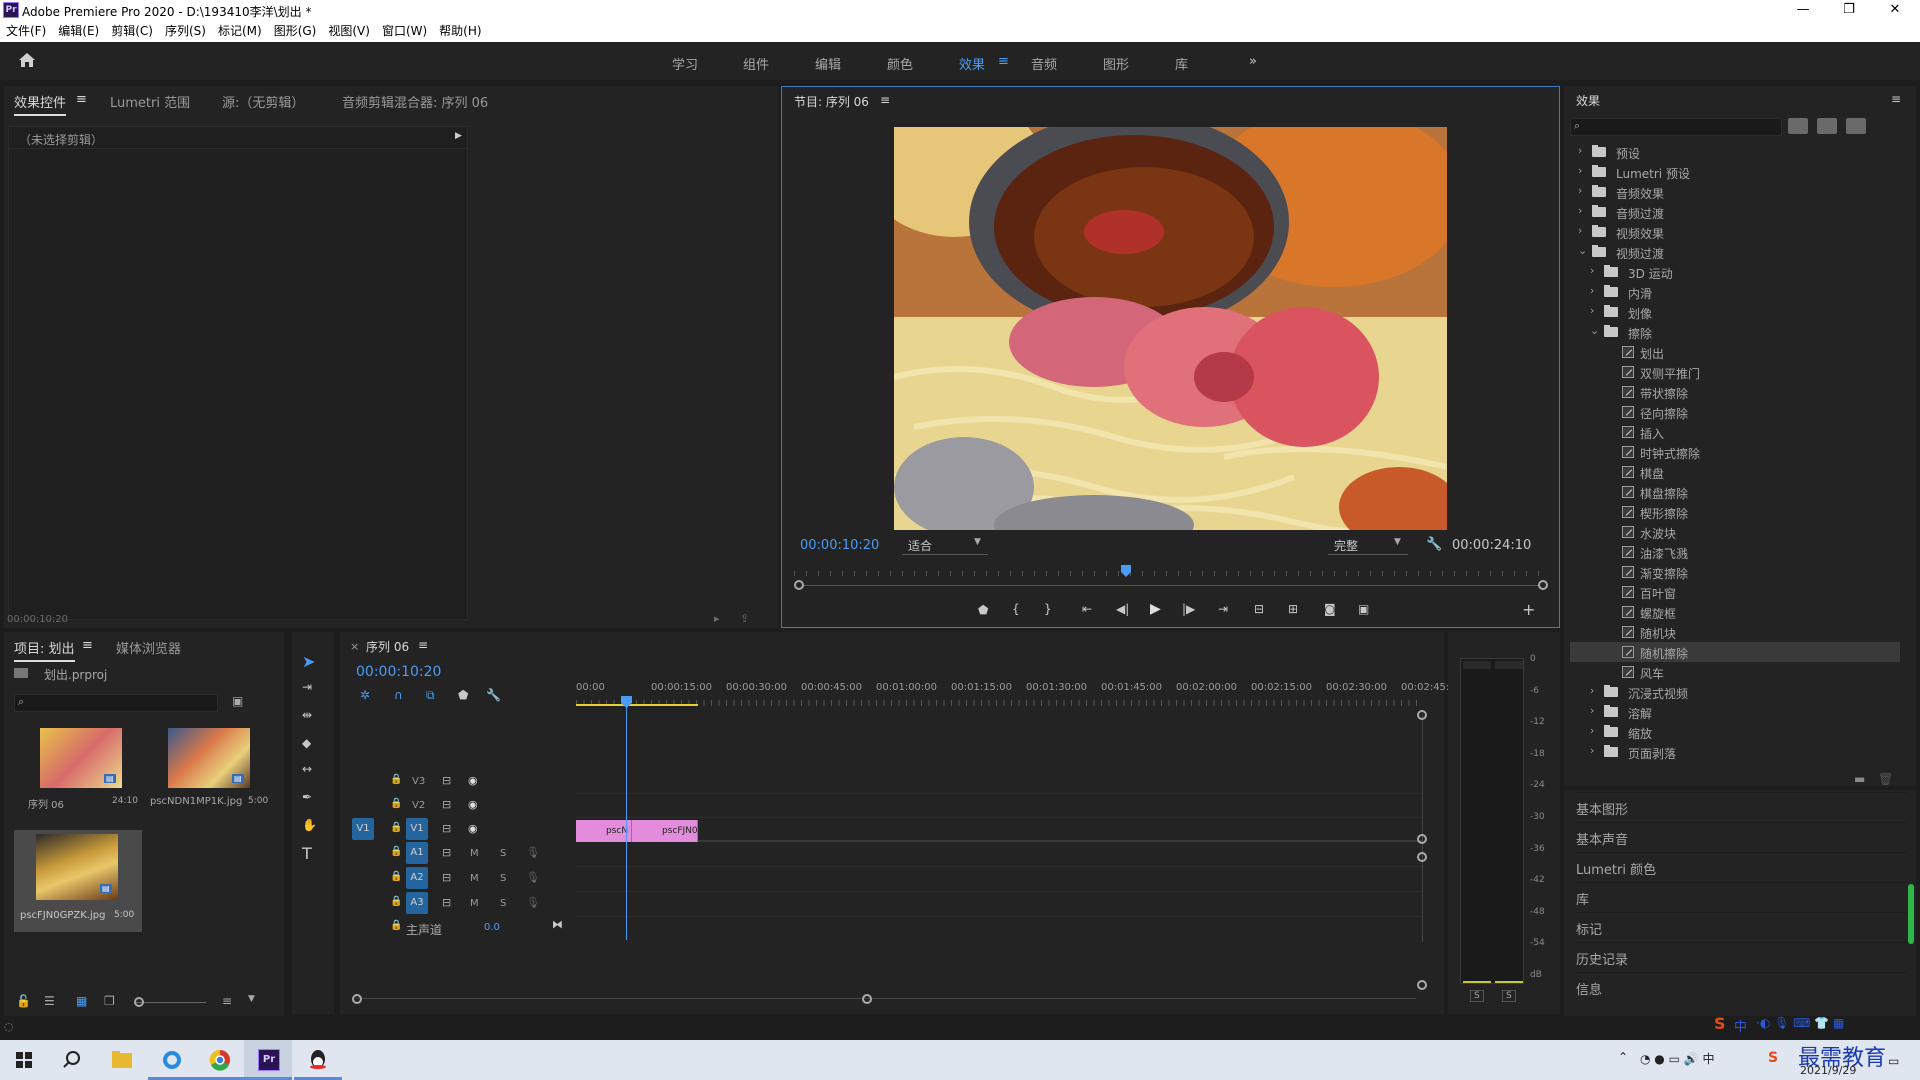 The image size is (1920, 1080). I want to click on solo-left-button: S, so click(1477, 996).